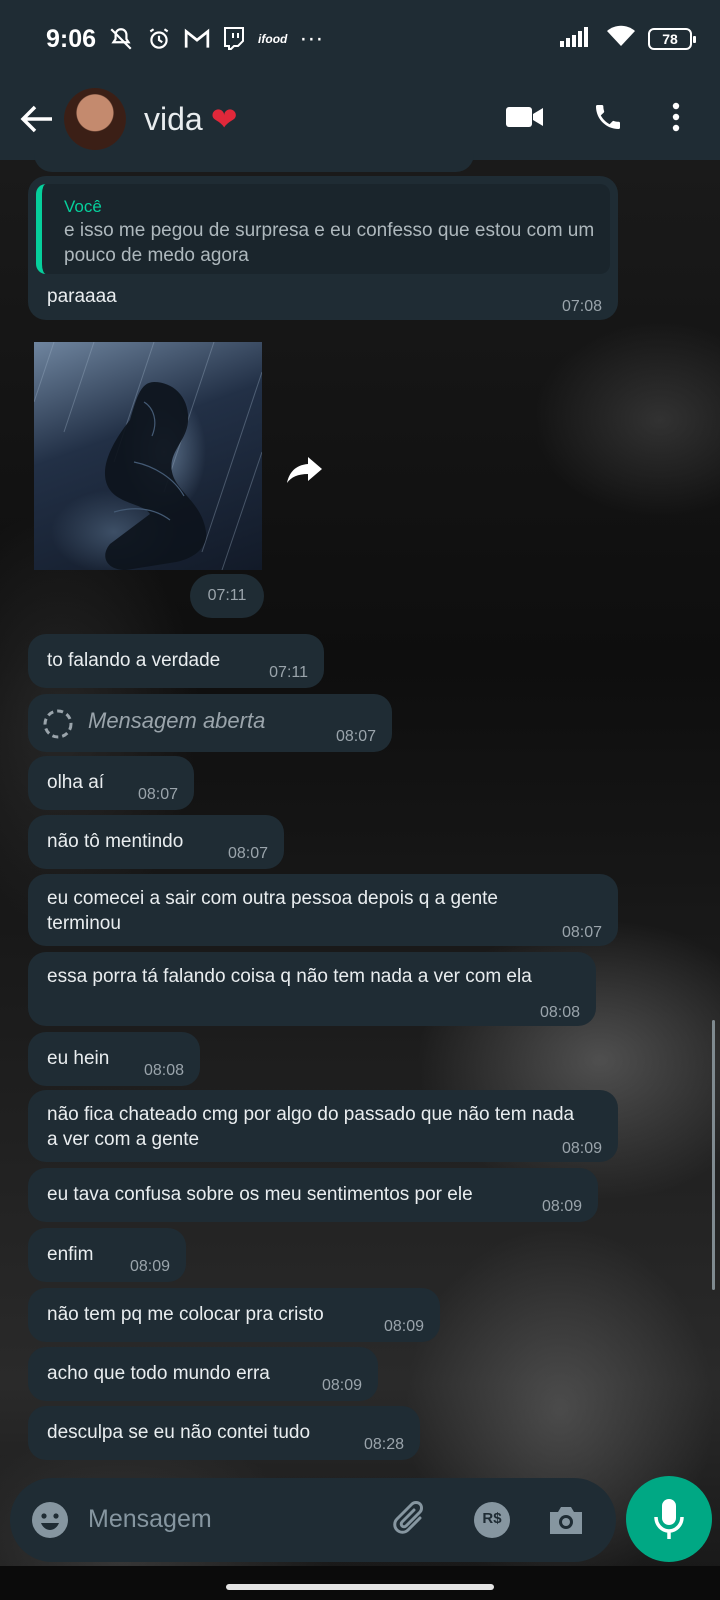  I want to click on voice-call-button, so click(608, 119).